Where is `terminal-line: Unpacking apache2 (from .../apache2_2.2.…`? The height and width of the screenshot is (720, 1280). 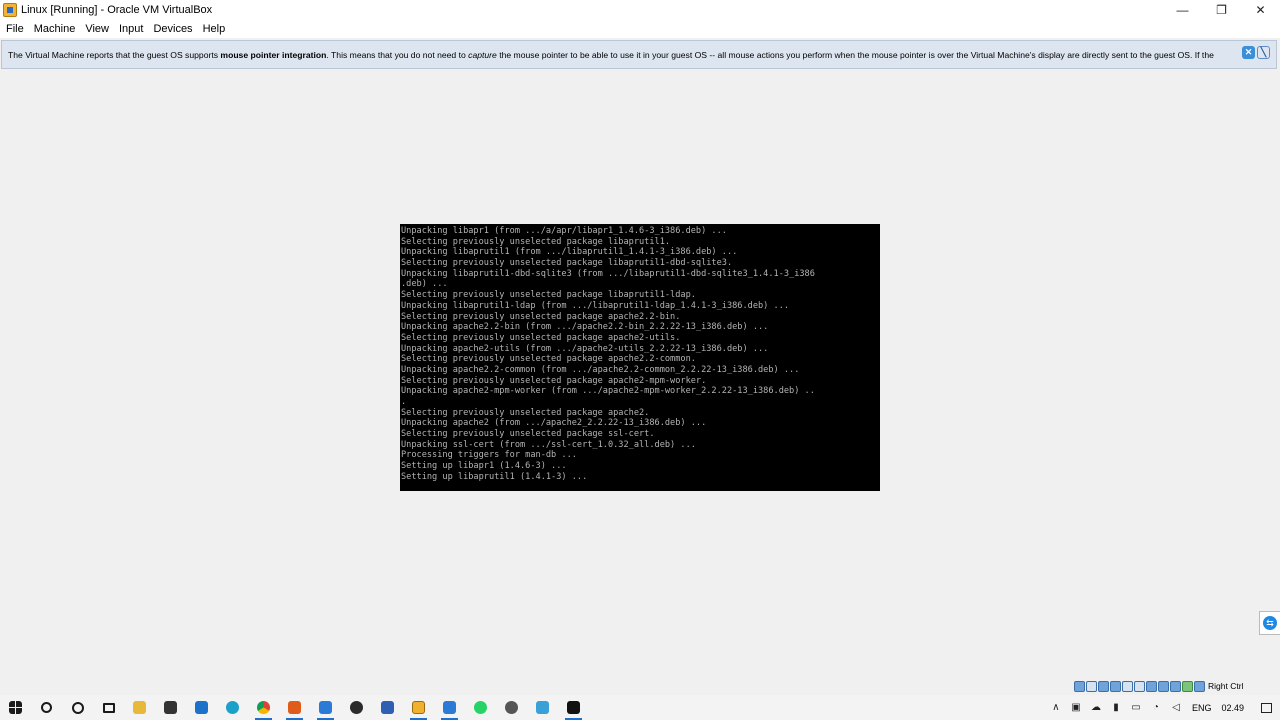
terminal-line: Unpacking apache2 (from .../apache2_2.2.… is located at coordinates (554, 423).